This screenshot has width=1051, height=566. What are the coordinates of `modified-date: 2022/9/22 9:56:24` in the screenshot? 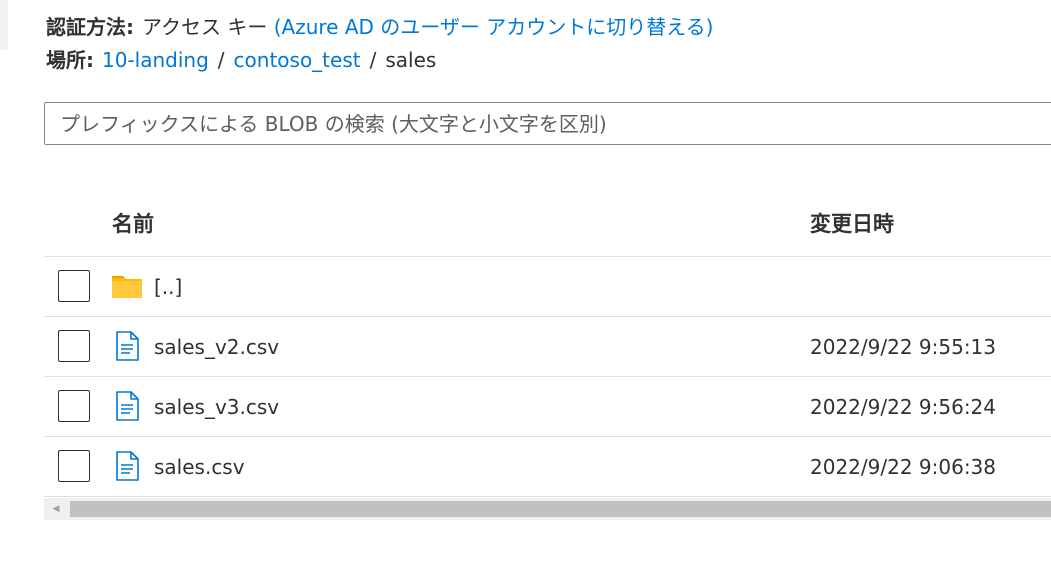 It's located at (903, 407).